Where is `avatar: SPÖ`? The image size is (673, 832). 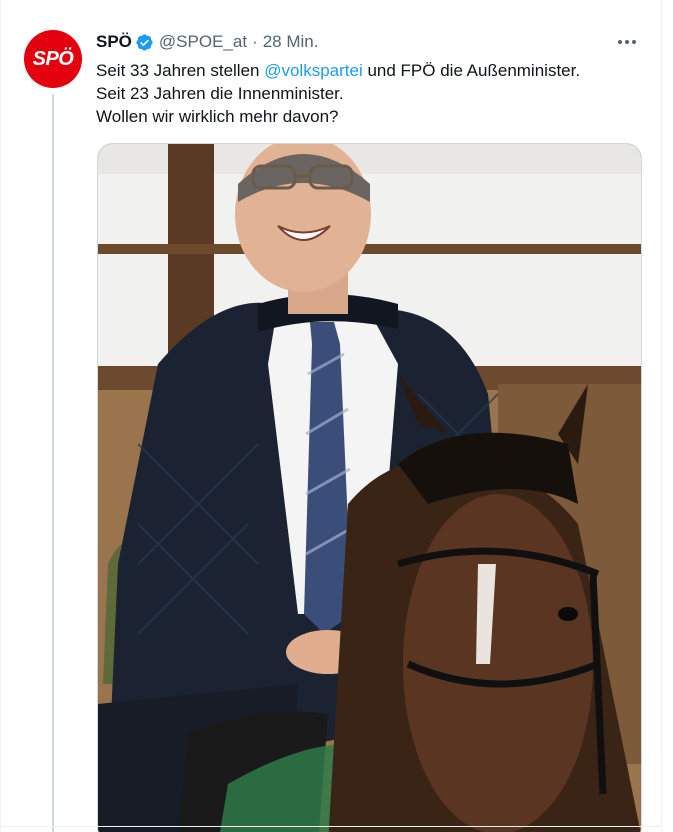
avatar: SPÖ is located at coordinates (53, 59).